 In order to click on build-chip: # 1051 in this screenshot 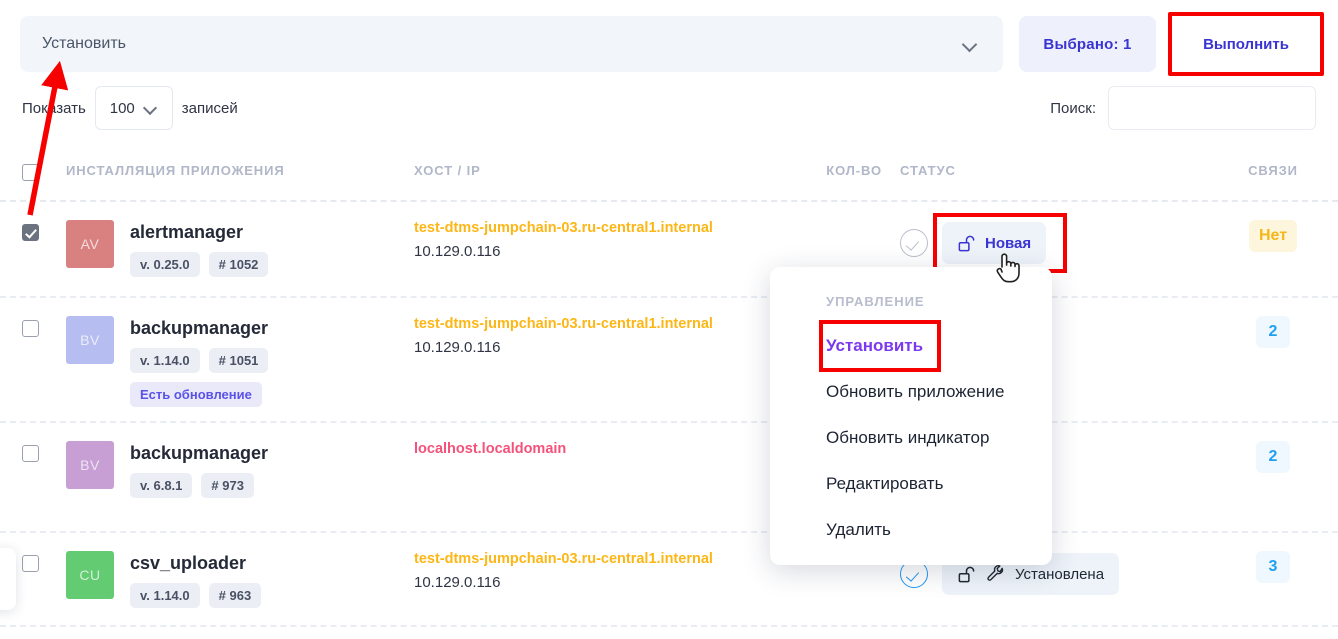, I will do `click(238, 360)`.